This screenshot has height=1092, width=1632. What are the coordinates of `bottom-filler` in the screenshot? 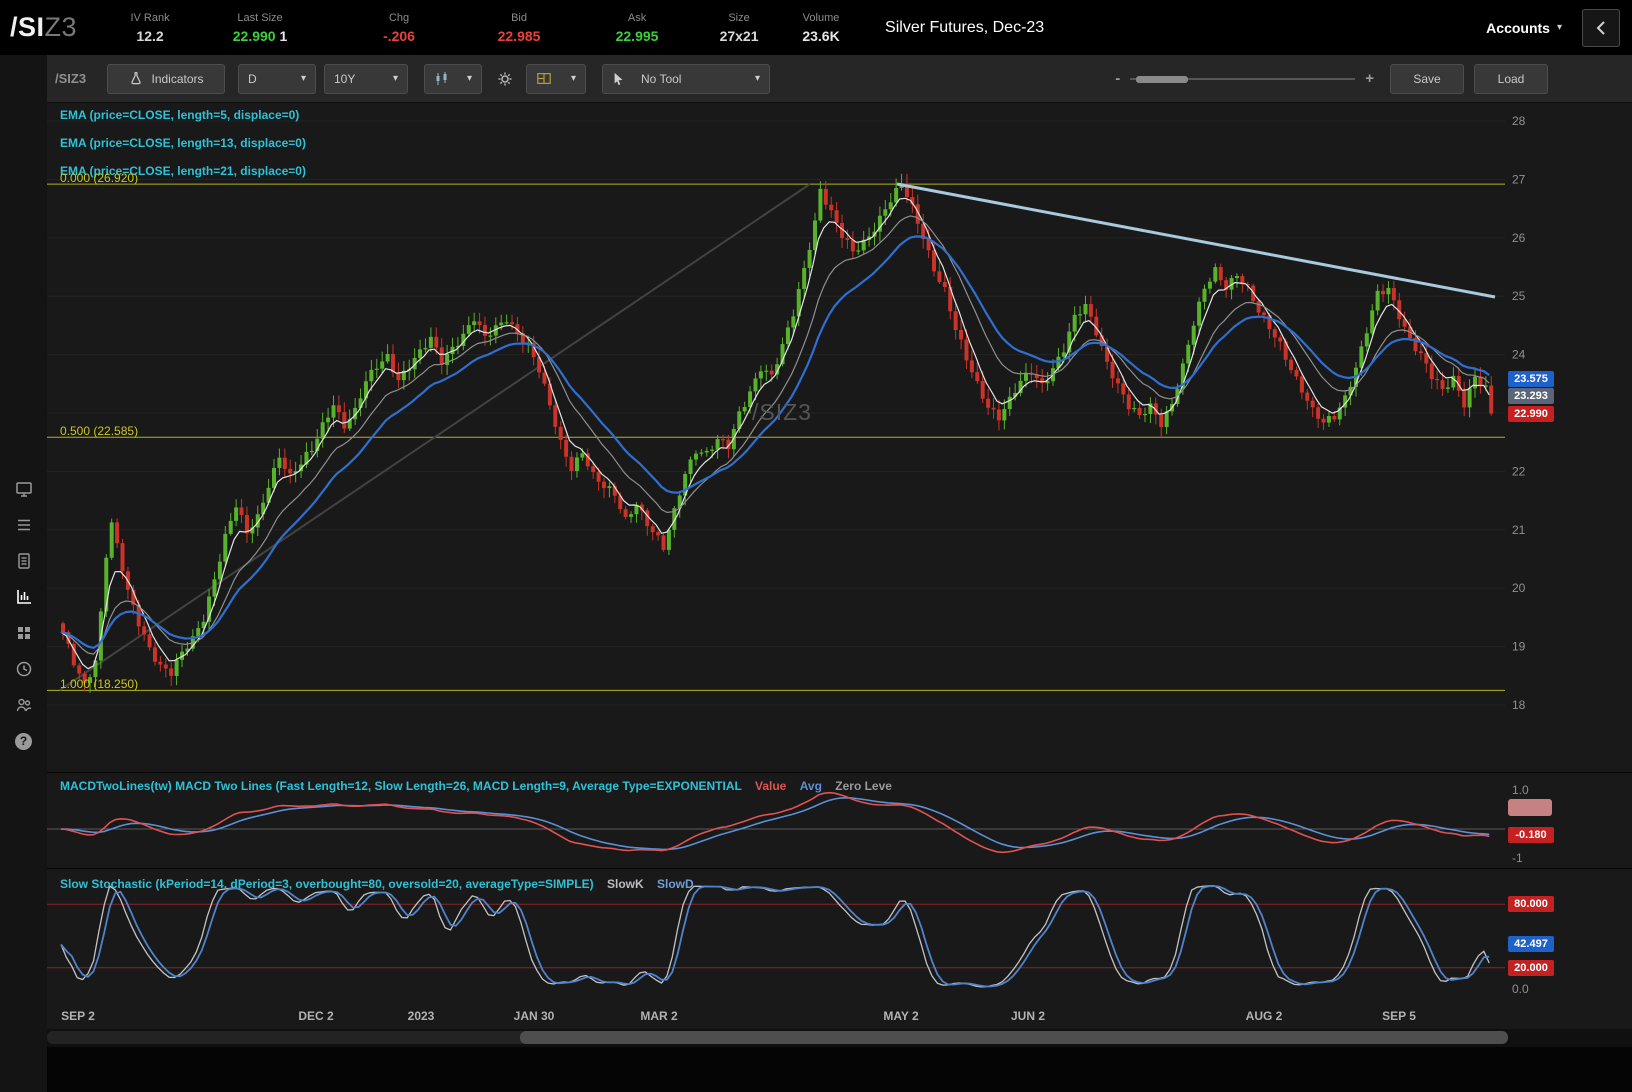 It's located at (839, 1069).